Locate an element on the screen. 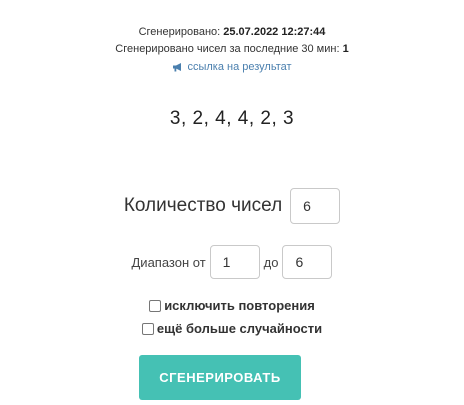 This screenshot has height=405, width=464. generated-numbers: 3, 2, 4, 4, 2, 3 is located at coordinates (232, 118).